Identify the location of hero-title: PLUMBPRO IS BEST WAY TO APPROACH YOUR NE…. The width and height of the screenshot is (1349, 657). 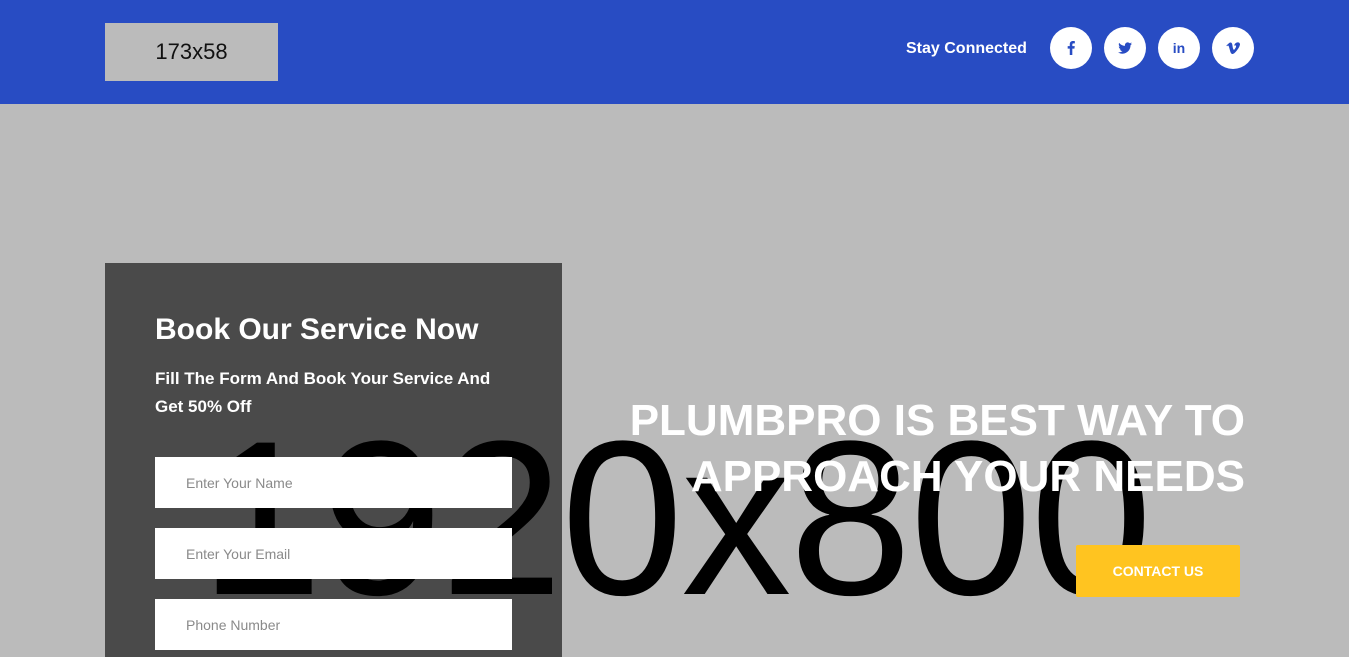
(922, 449).